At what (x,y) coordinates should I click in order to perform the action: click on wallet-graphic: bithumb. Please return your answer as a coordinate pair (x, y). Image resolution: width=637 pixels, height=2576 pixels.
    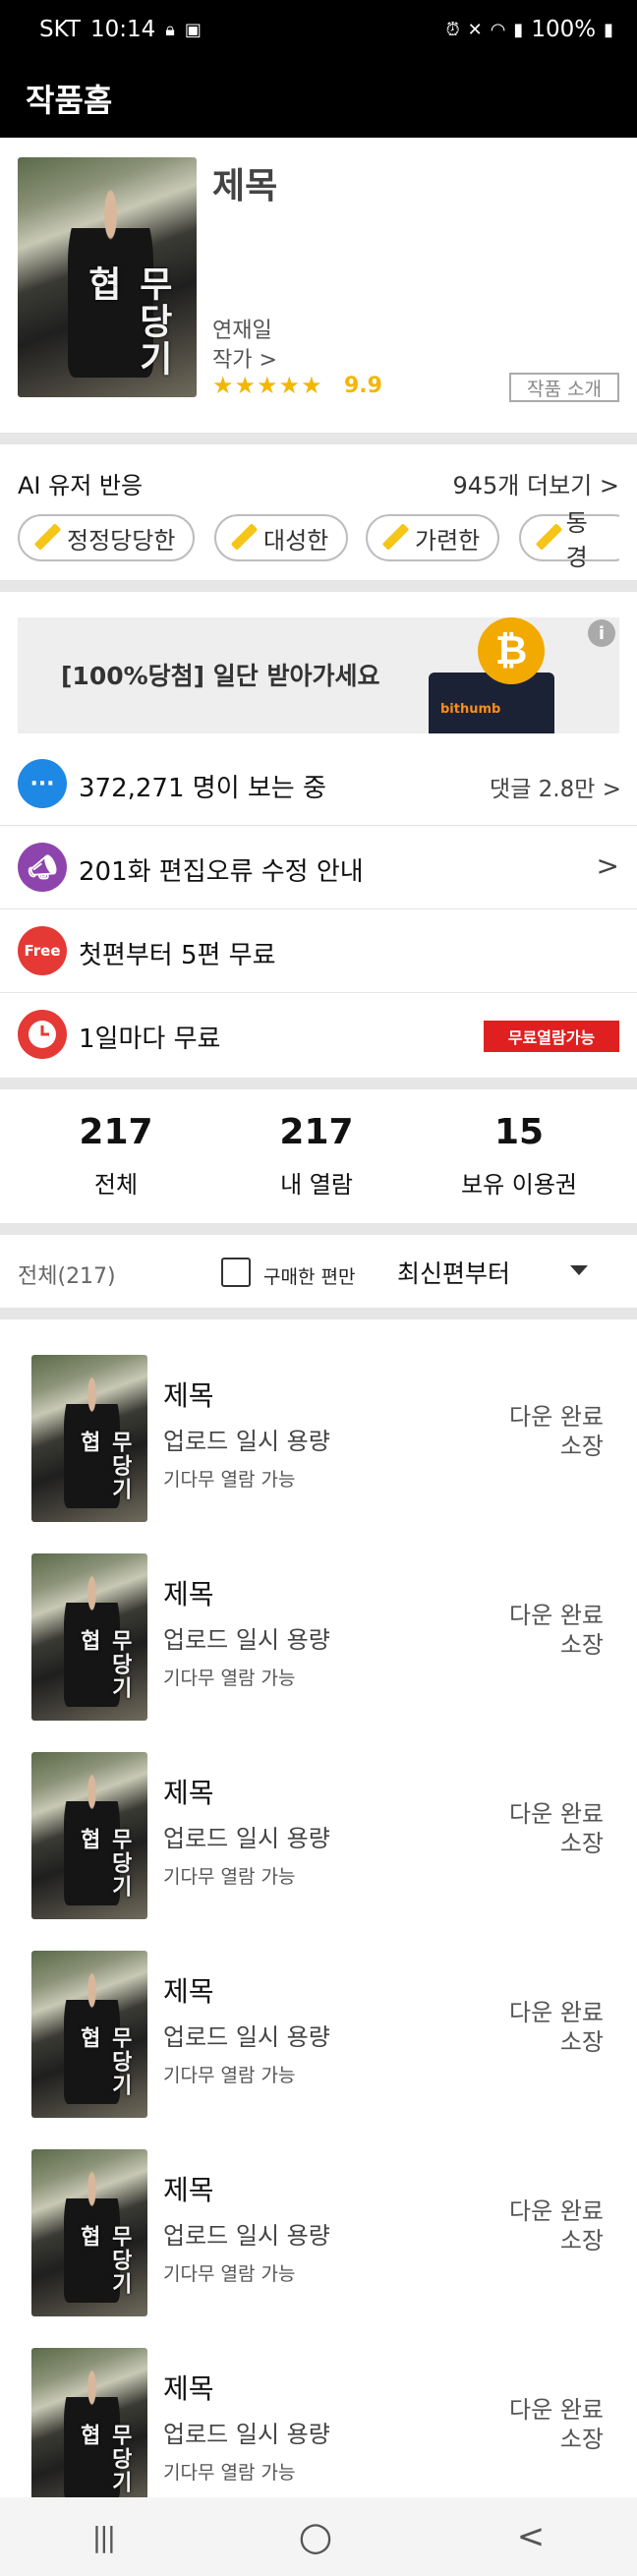
    Looking at the image, I should click on (492, 703).